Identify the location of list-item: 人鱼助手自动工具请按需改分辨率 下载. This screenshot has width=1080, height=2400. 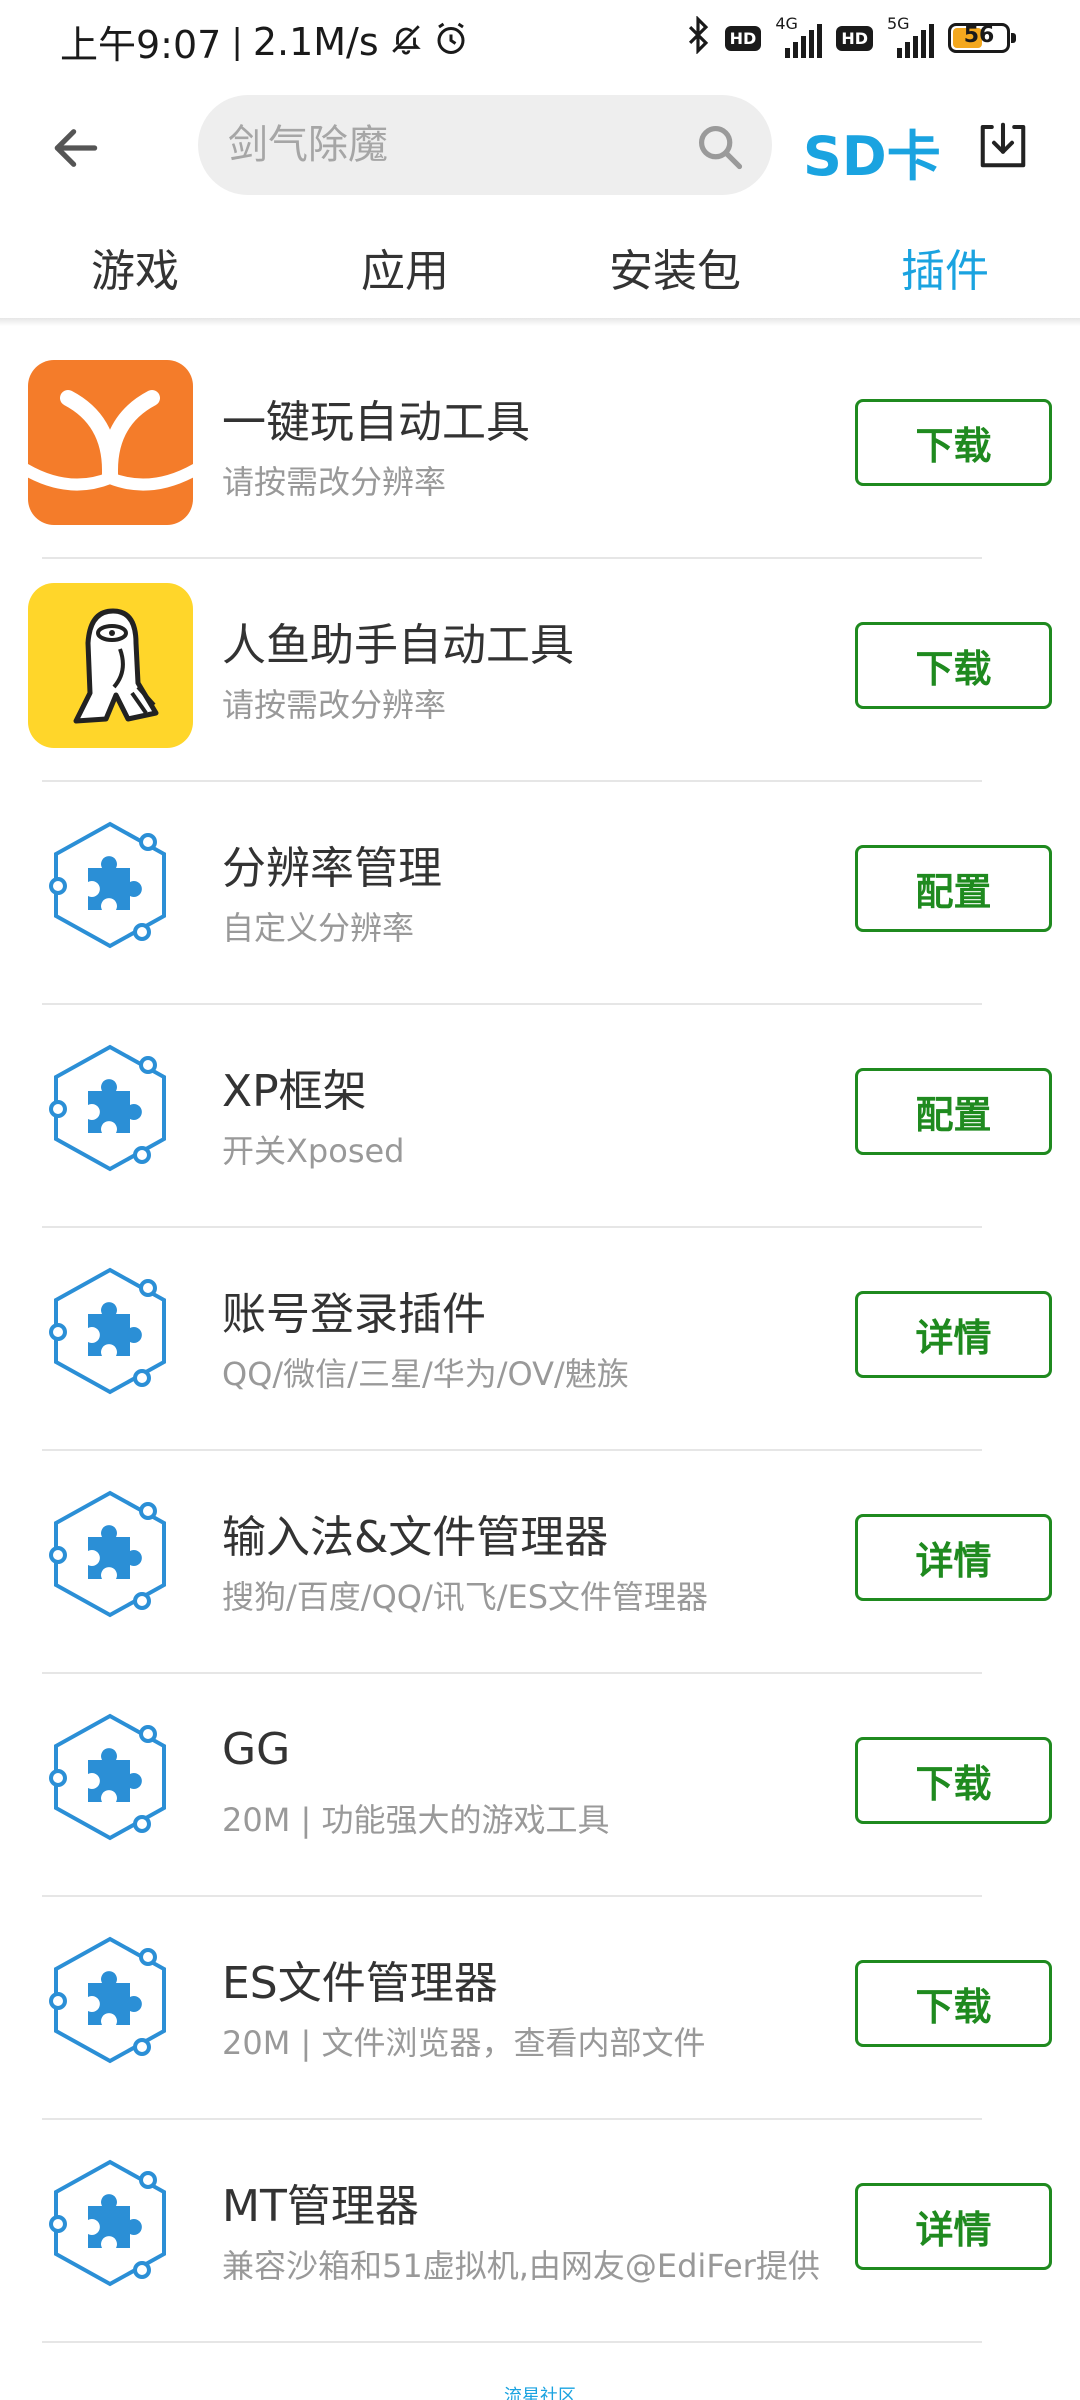
(540, 670).